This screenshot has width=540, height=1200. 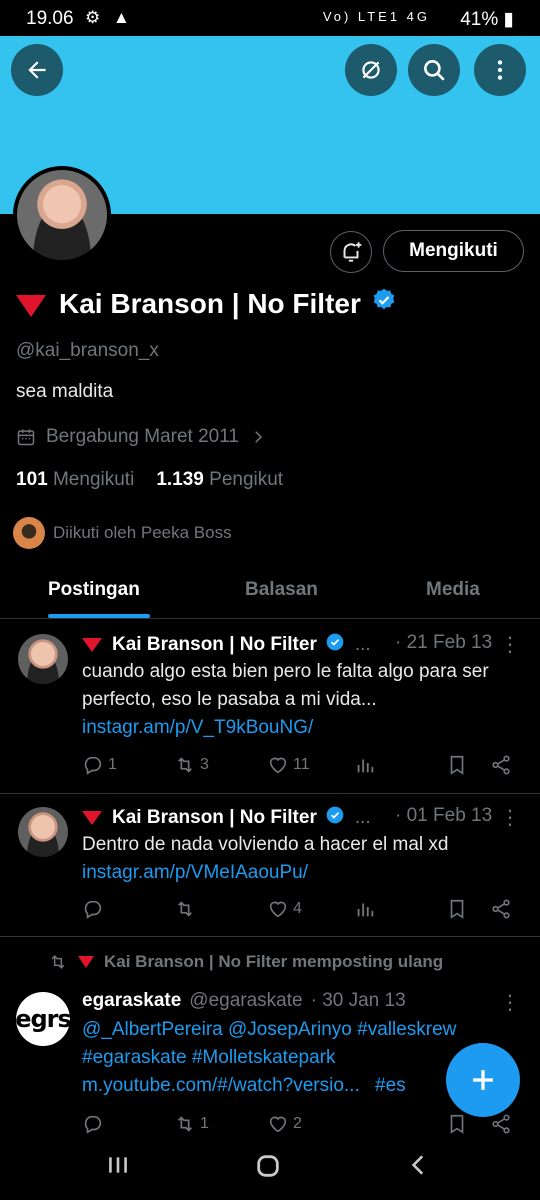 I want to click on follow-stats: 101 Mengikuti 1.139 Pengikut, so click(x=149, y=480).